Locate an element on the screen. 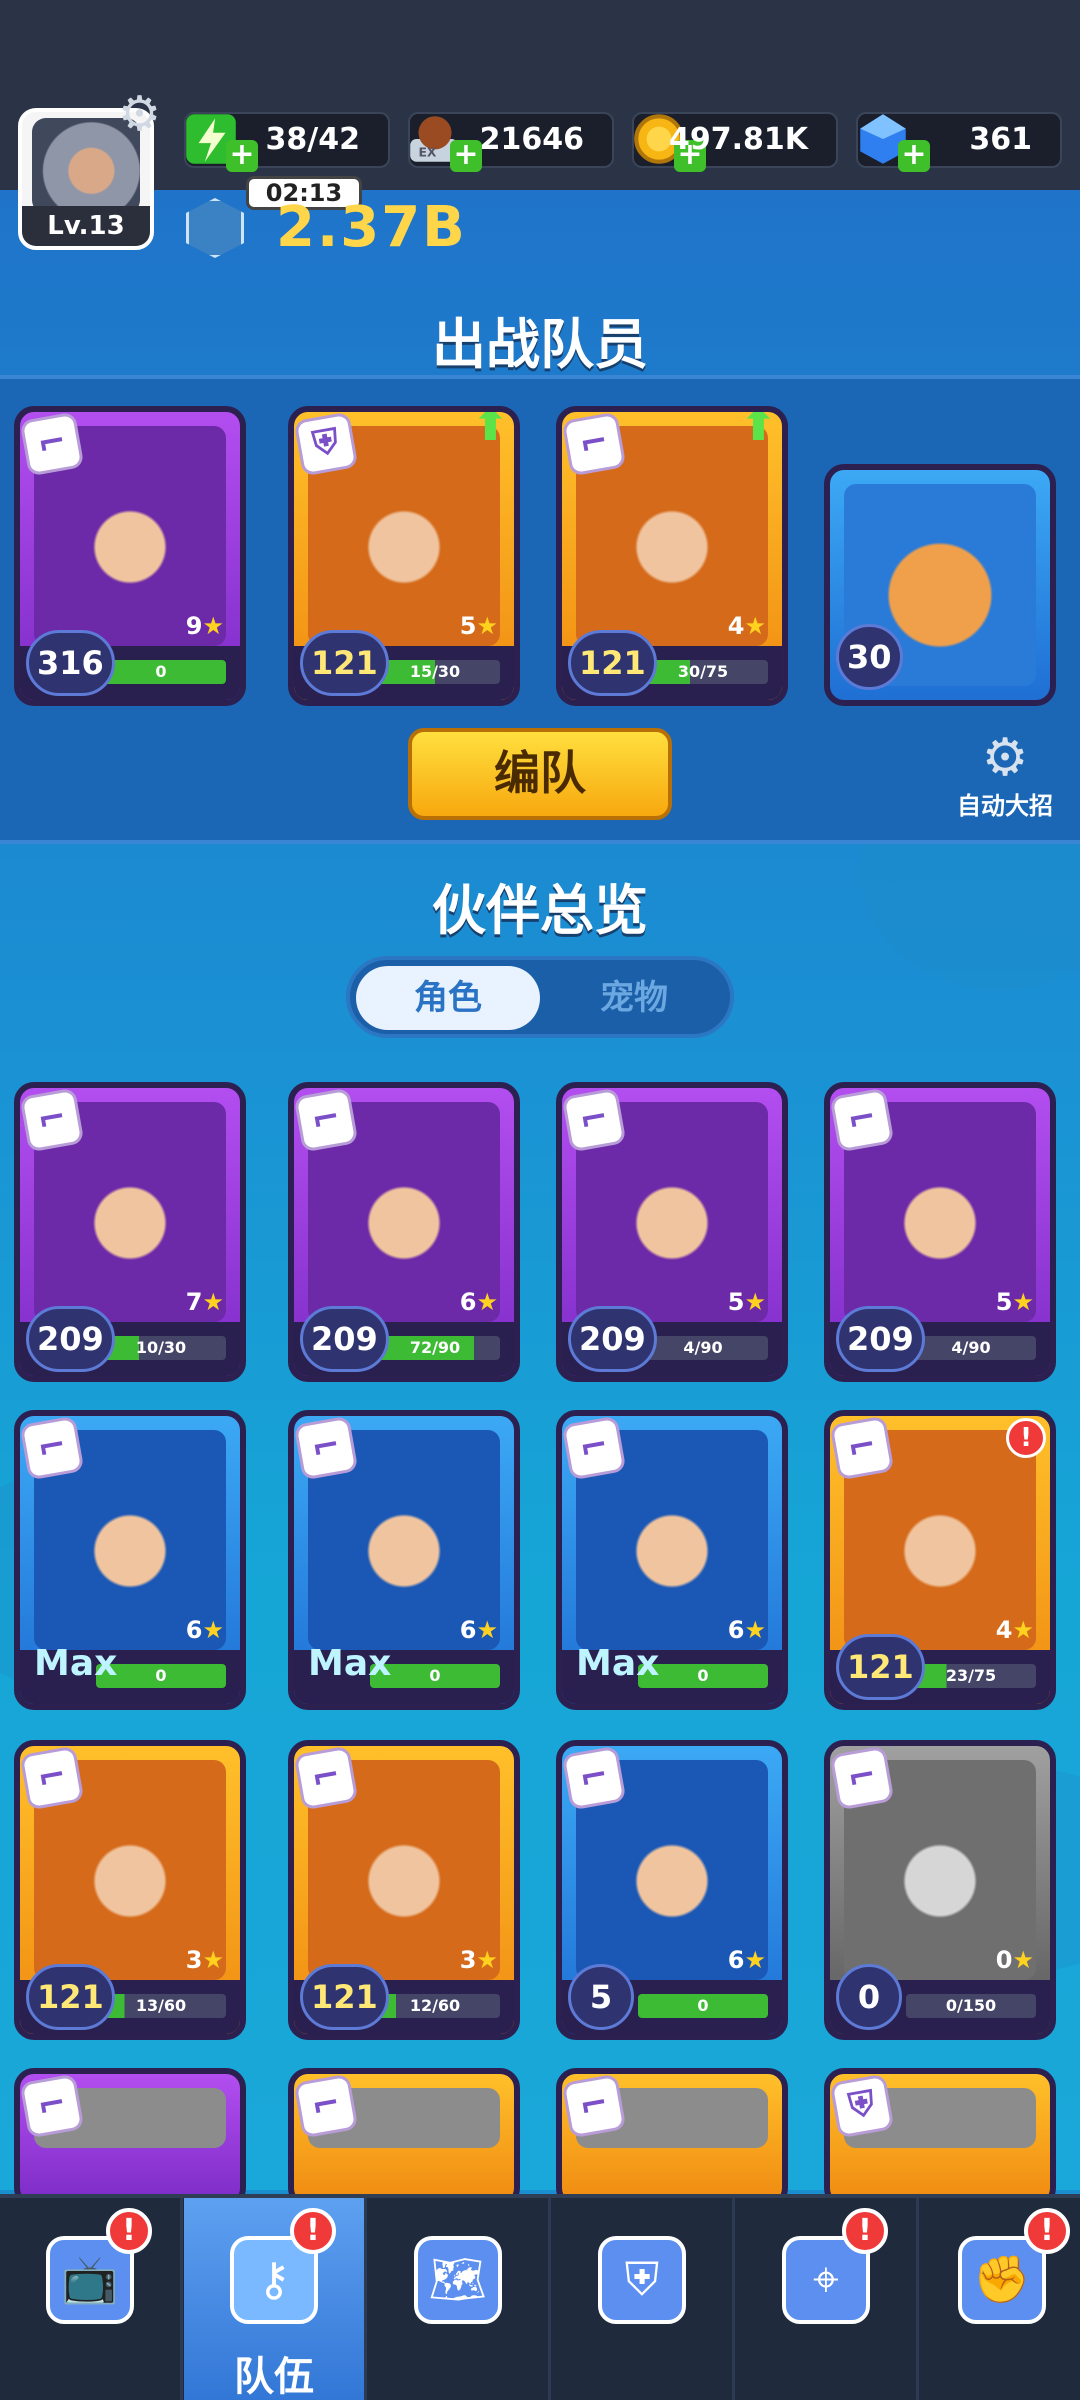 The image size is (1080, 2400). add-exp-button: + is located at coordinates (466, 156).